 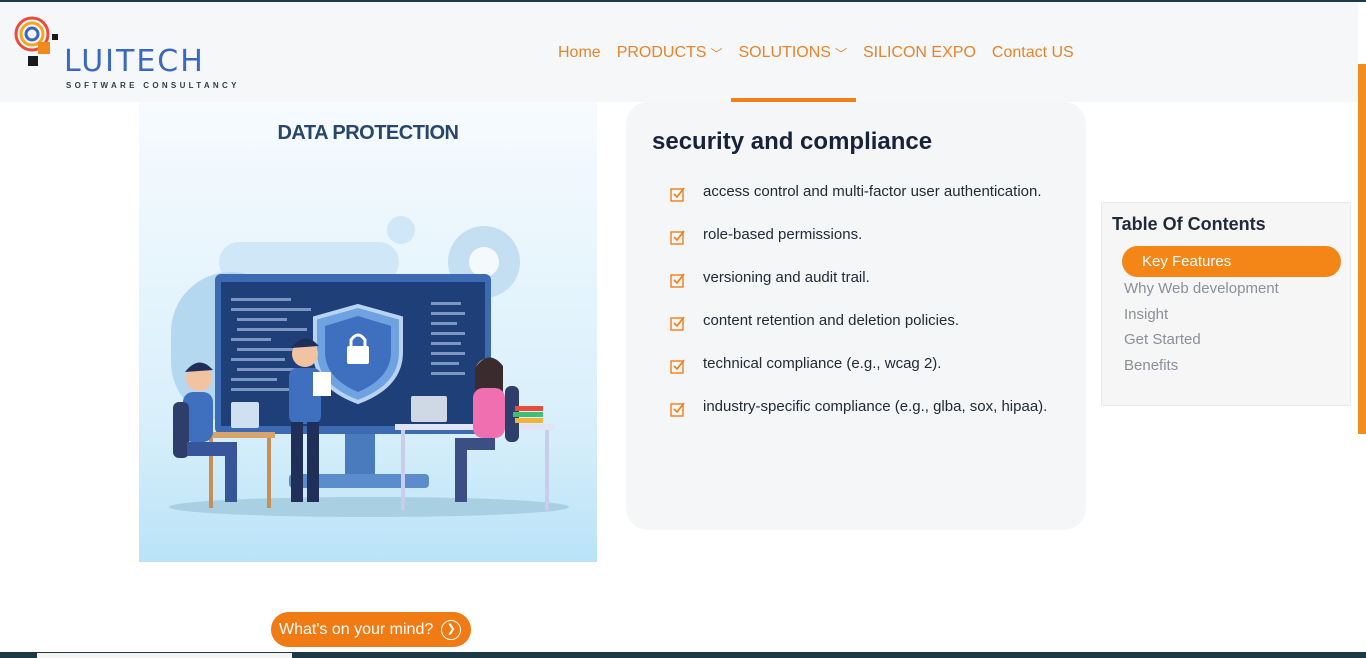 I want to click on nav-solutions: SOLUTIONS ﹀, so click(x=792, y=53).